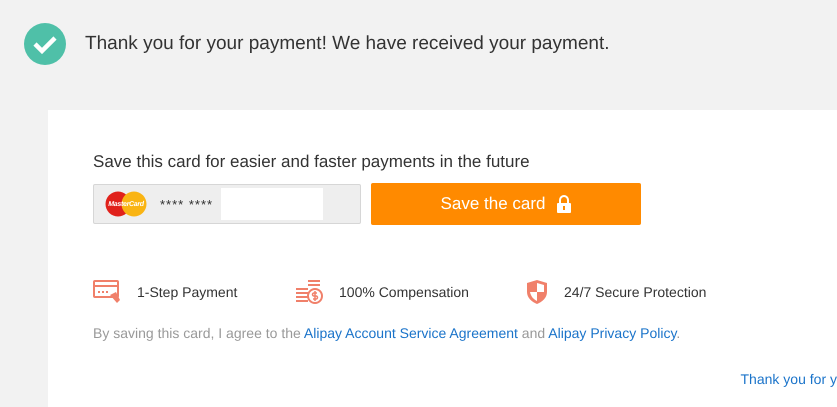  Describe the element at coordinates (107, 292) in the screenshot. I see `card-icon` at that location.